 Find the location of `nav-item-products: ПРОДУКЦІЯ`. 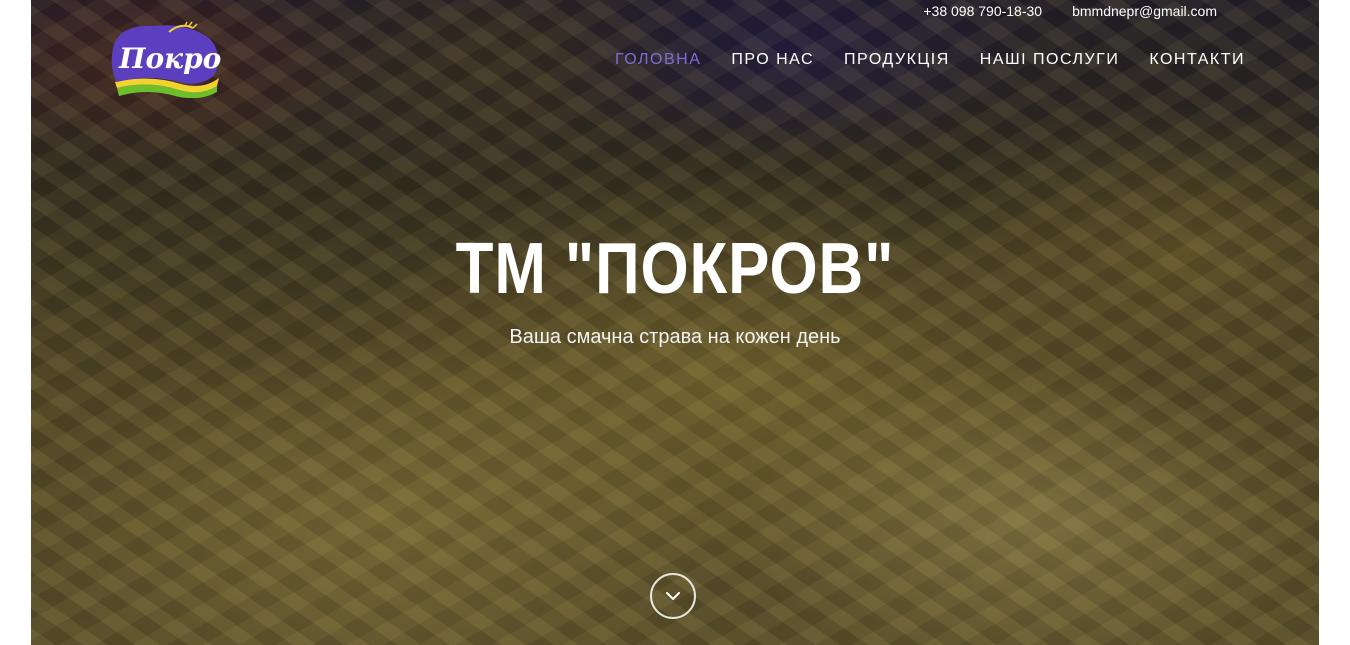

nav-item-products: ПРОДУКЦІЯ is located at coordinates (897, 60).